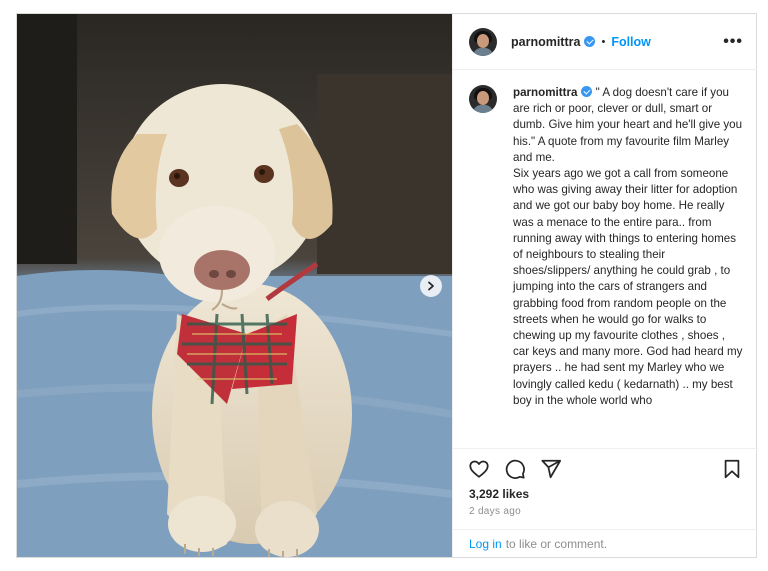 This screenshot has width=768, height=571. I want to click on heart-icon, so click(479, 469).